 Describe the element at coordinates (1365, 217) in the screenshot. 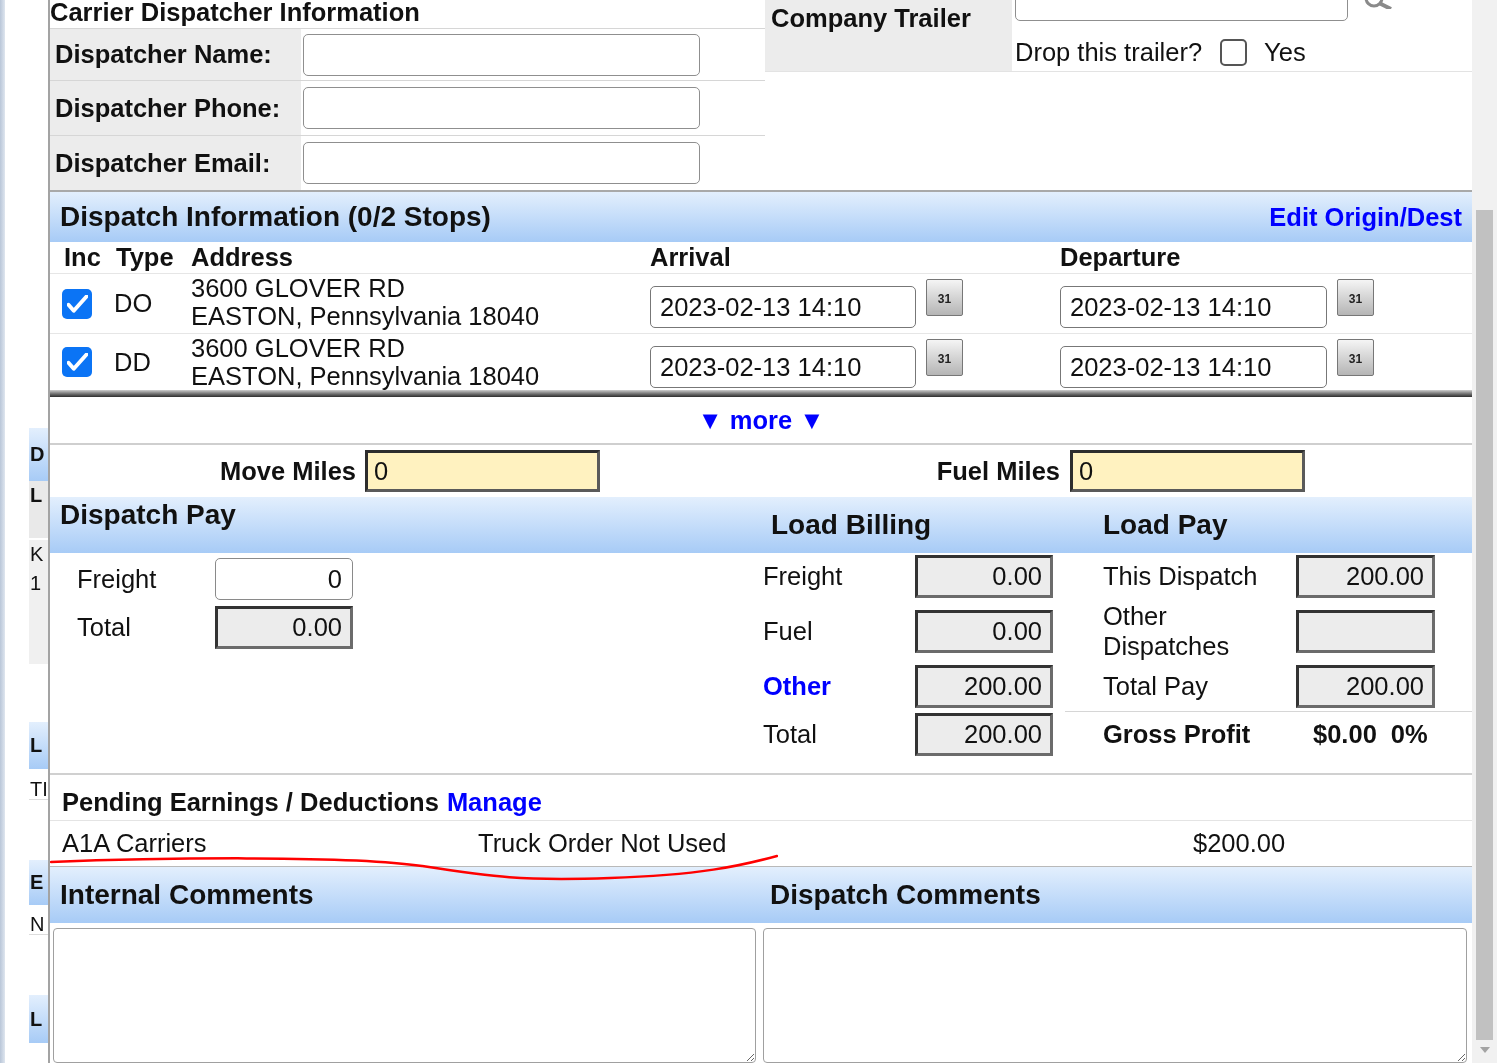

I see `edit-origin-dest-link: Edit Origin/Dest` at that location.